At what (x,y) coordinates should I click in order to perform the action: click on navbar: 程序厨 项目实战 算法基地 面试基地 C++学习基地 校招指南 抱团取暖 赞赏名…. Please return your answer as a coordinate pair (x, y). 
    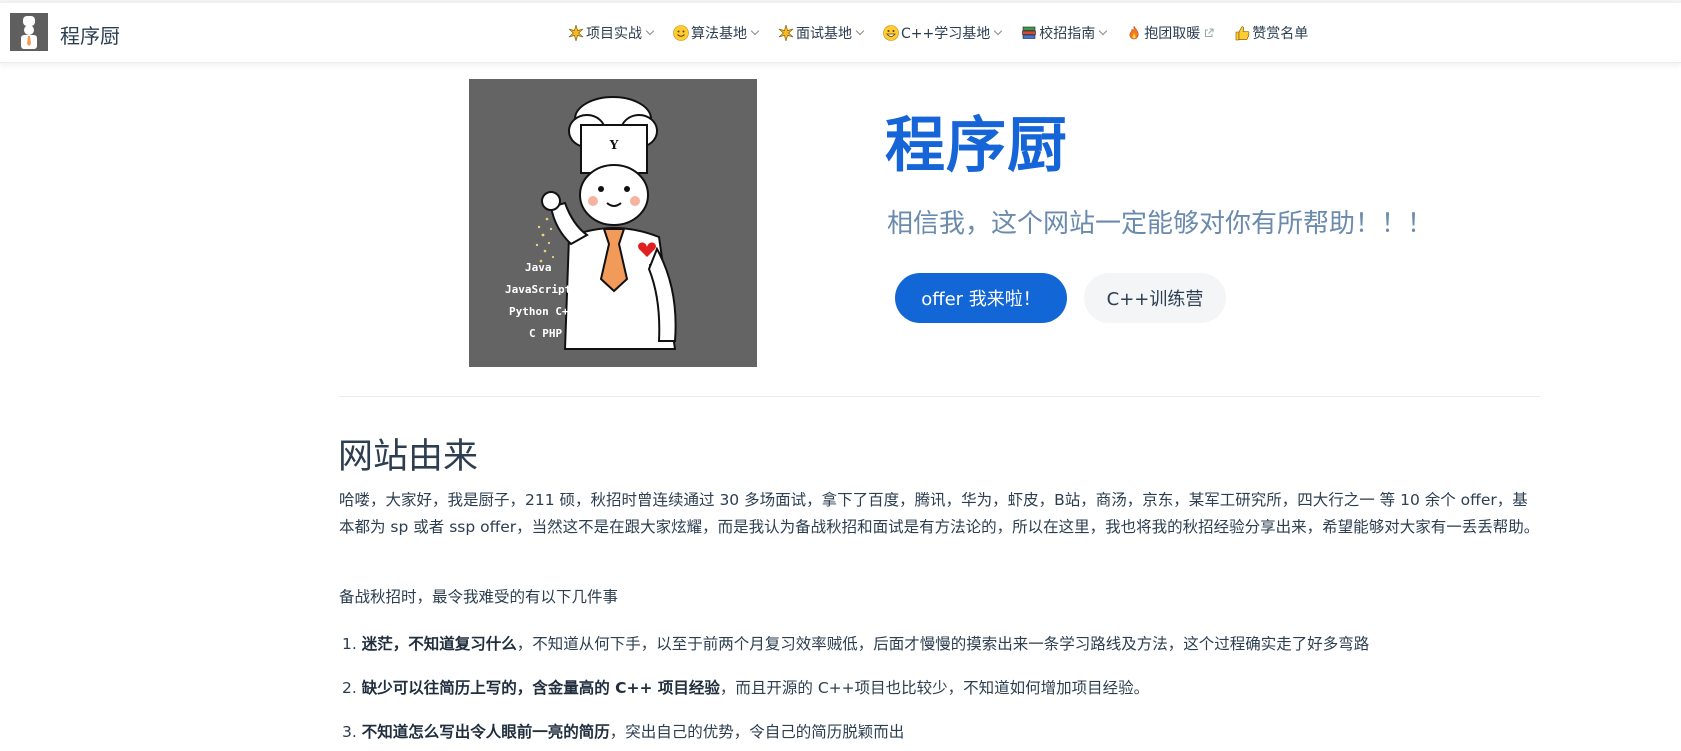
    Looking at the image, I should click on (840, 33).